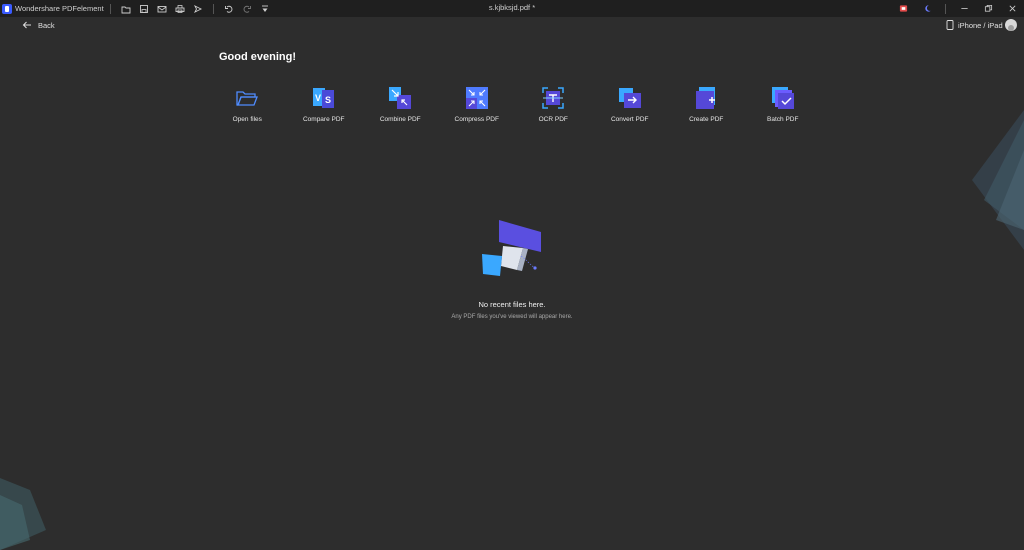 The height and width of the screenshot is (550, 1024). What do you see at coordinates (511, 248) in the screenshot?
I see `empty-files-illustration` at bounding box center [511, 248].